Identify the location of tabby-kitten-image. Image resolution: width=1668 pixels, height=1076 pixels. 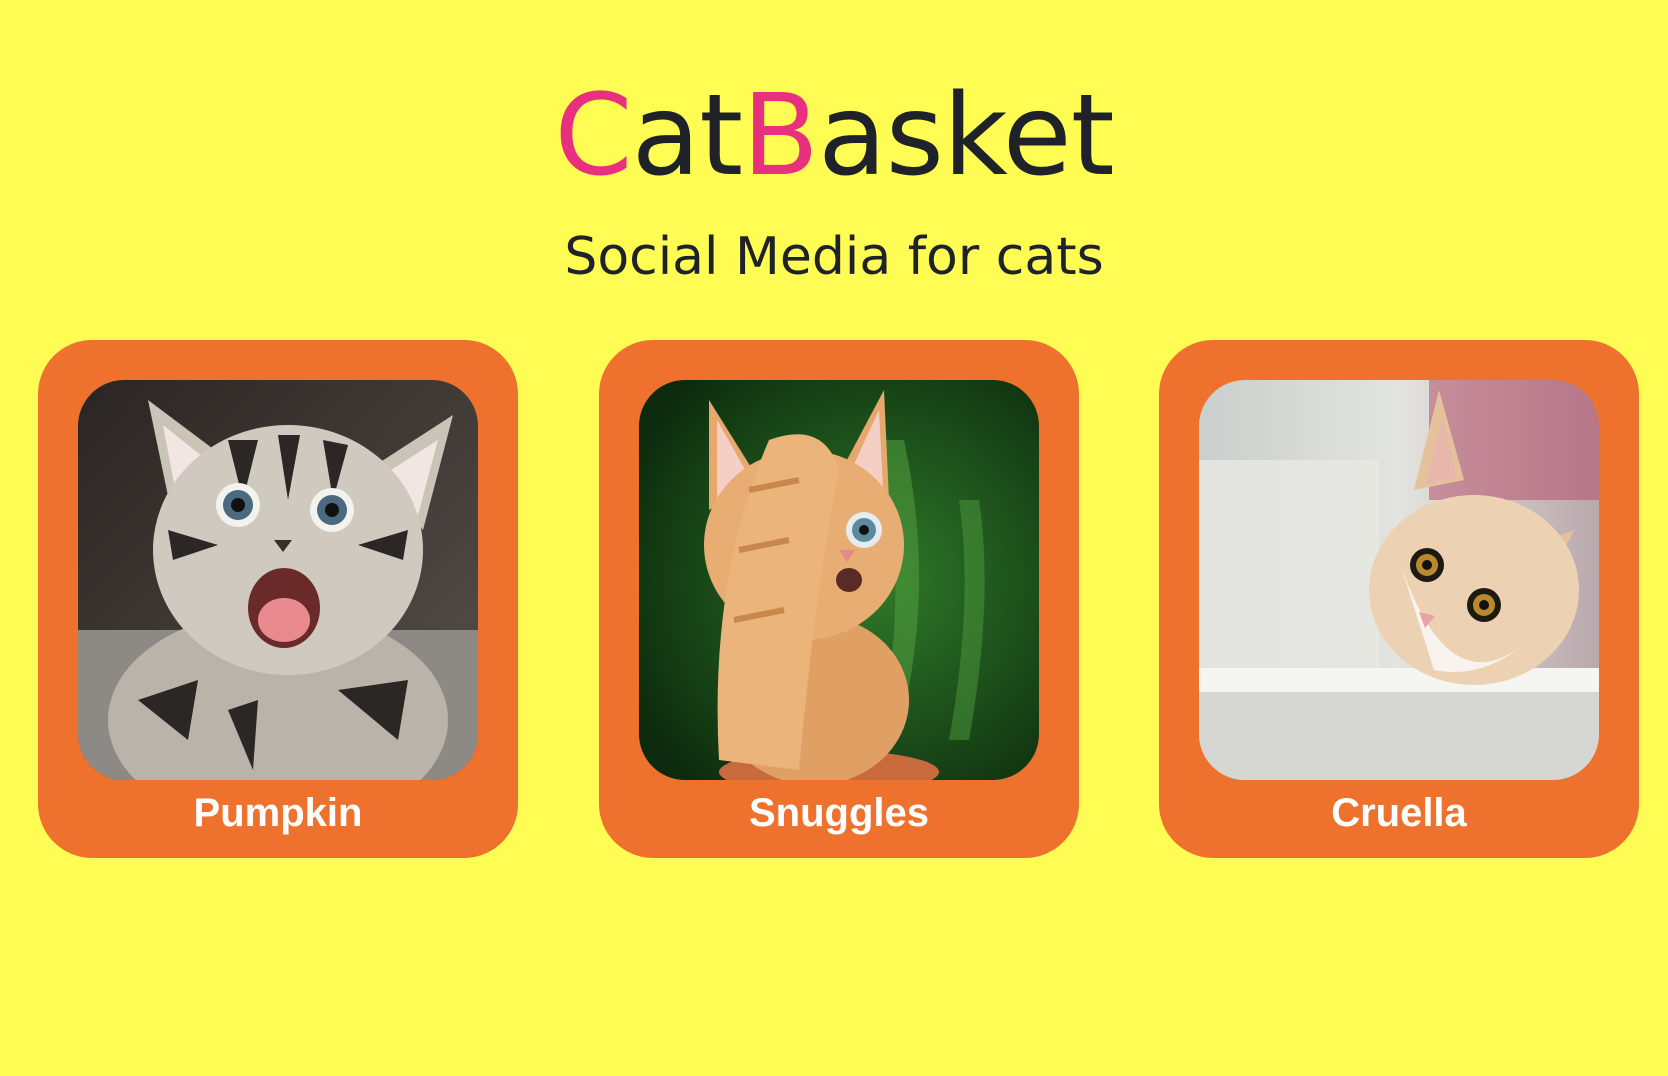
(278, 580).